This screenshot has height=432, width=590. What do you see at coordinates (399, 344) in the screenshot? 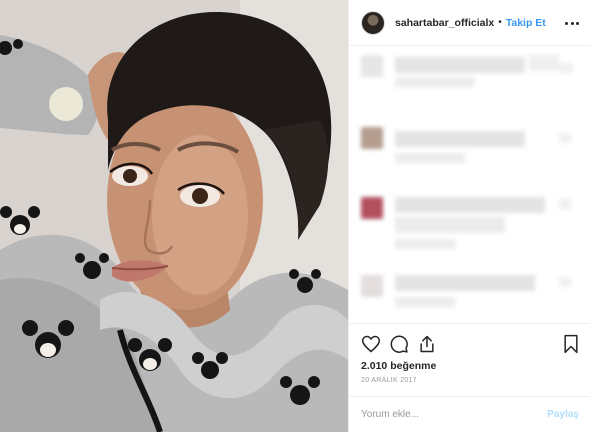
I see `comment-icon` at bounding box center [399, 344].